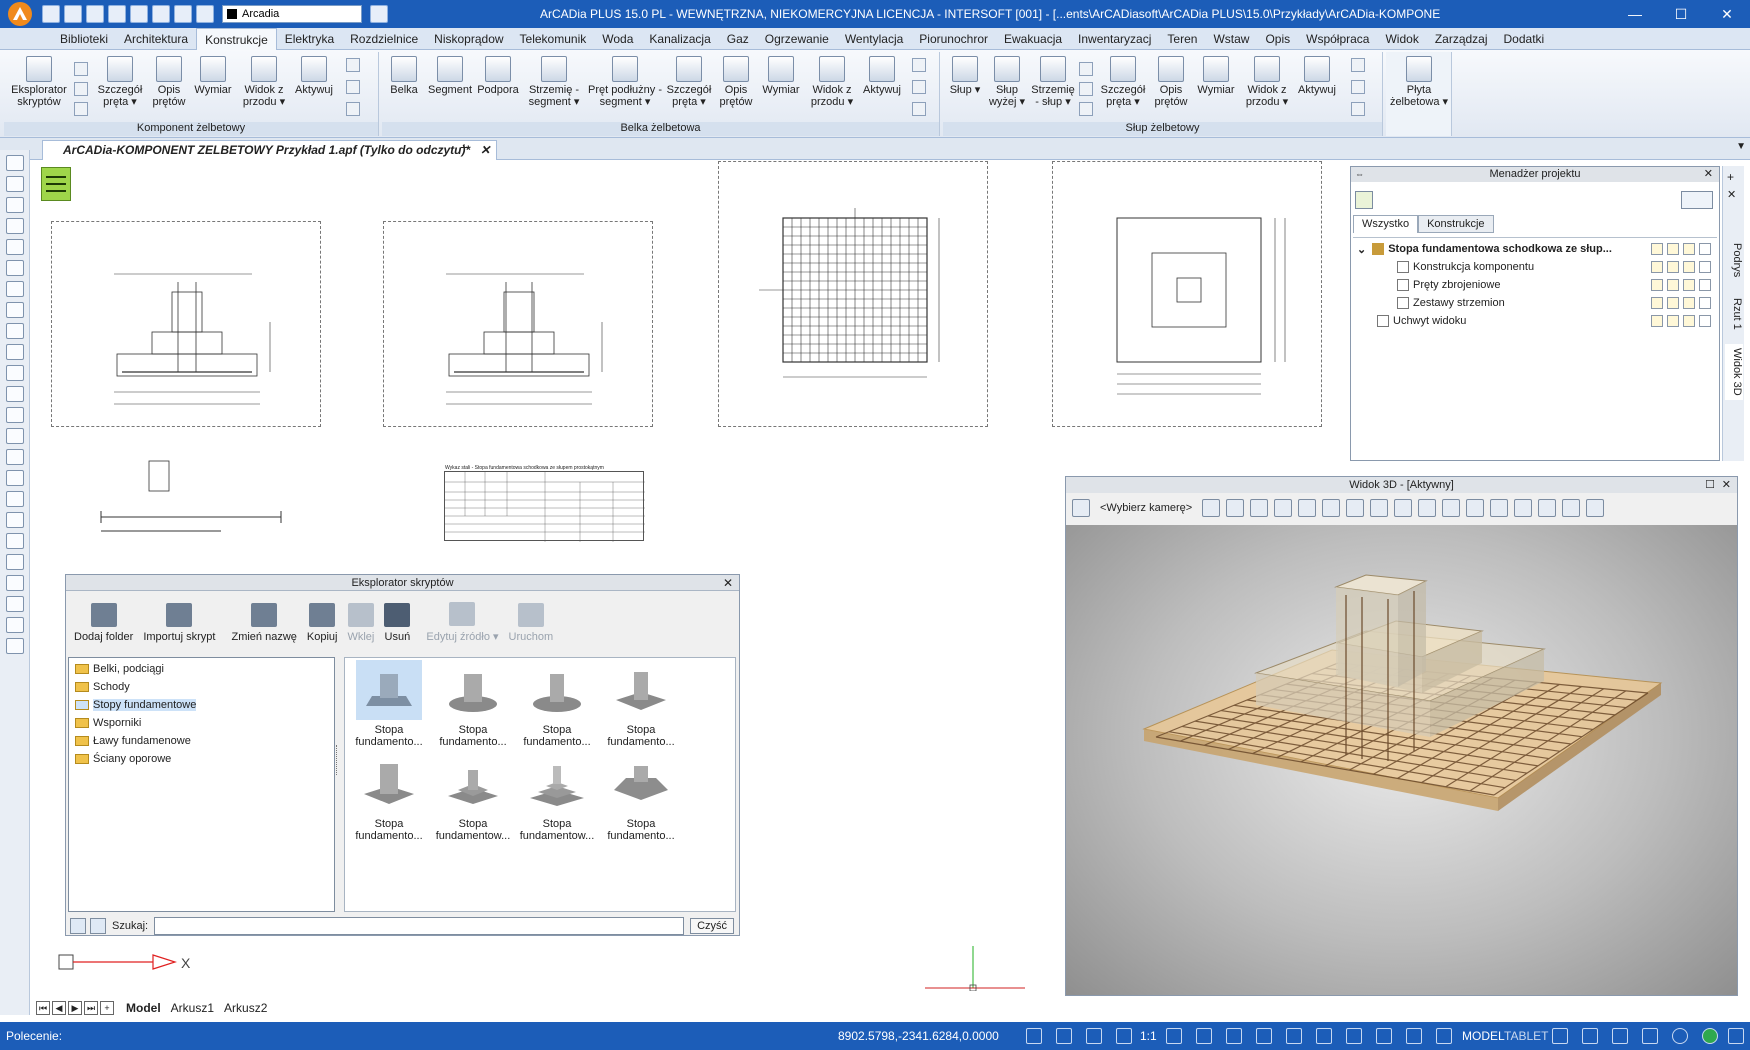 This screenshot has height=1050, width=1750. What do you see at coordinates (1384, 1036) in the screenshot?
I see `otrack-icon` at bounding box center [1384, 1036].